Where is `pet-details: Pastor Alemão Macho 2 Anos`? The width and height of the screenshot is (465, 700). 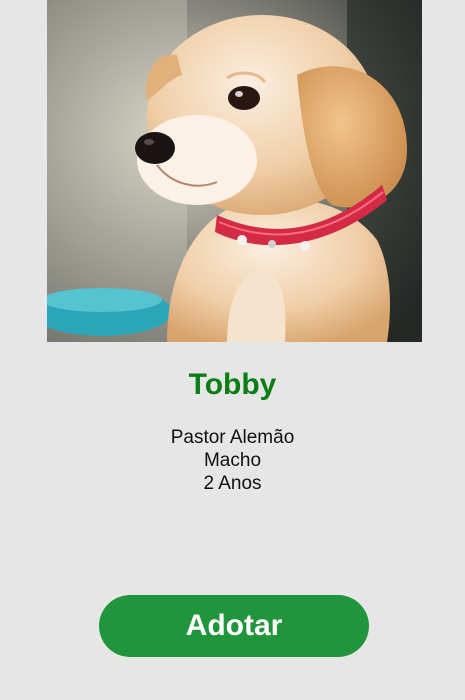
pet-details: Pastor Alemão Macho 2 Anos is located at coordinates (232, 460).